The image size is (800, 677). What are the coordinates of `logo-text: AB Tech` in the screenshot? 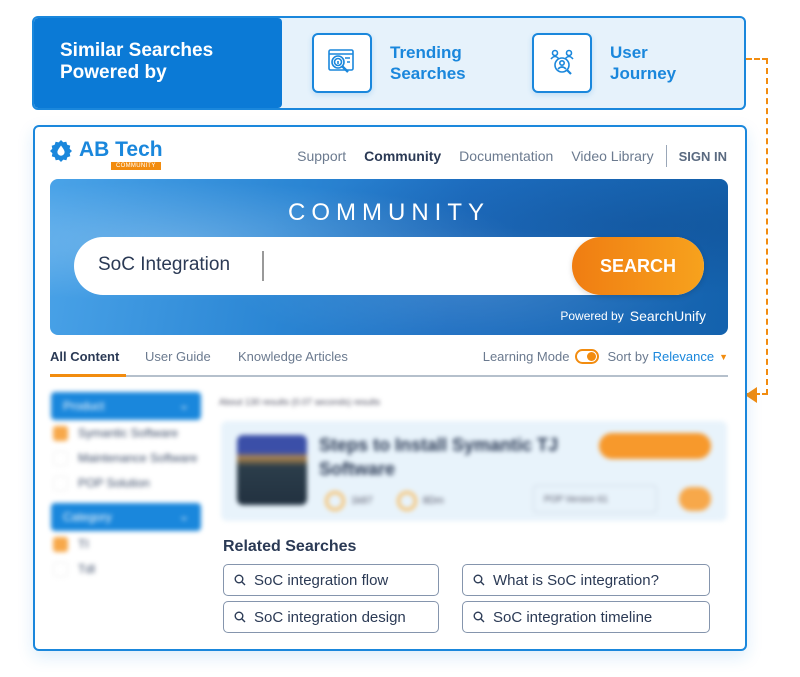 It's located at (121, 149).